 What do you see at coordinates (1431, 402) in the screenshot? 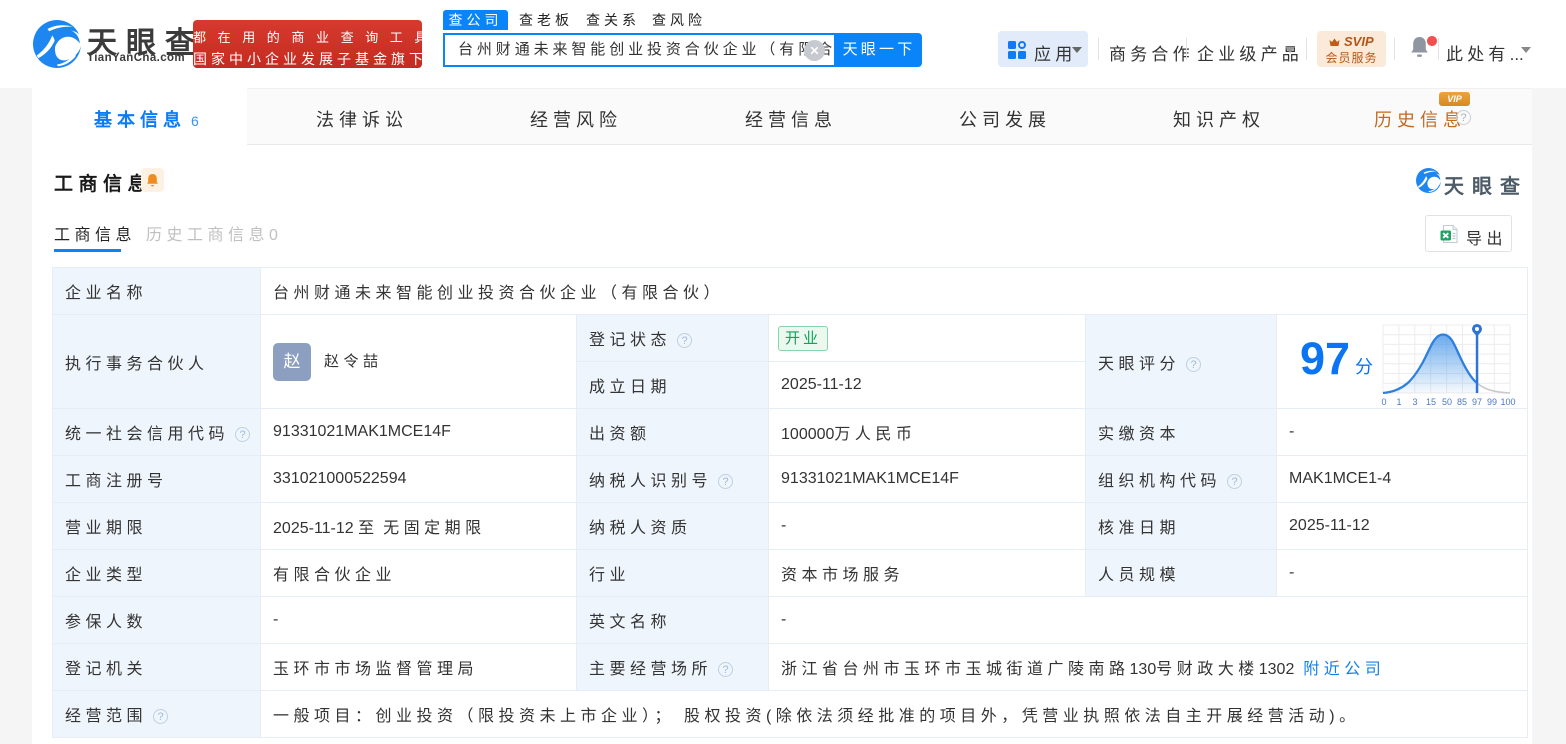
I see `svg-text: 15` at bounding box center [1431, 402].